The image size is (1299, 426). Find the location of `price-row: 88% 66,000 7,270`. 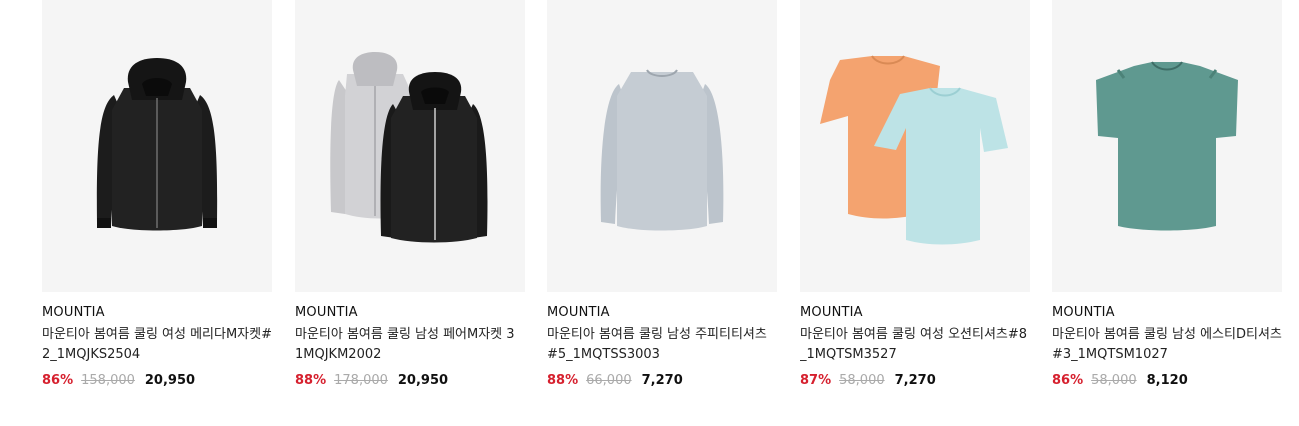

price-row: 88% 66,000 7,270 is located at coordinates (662, 380).